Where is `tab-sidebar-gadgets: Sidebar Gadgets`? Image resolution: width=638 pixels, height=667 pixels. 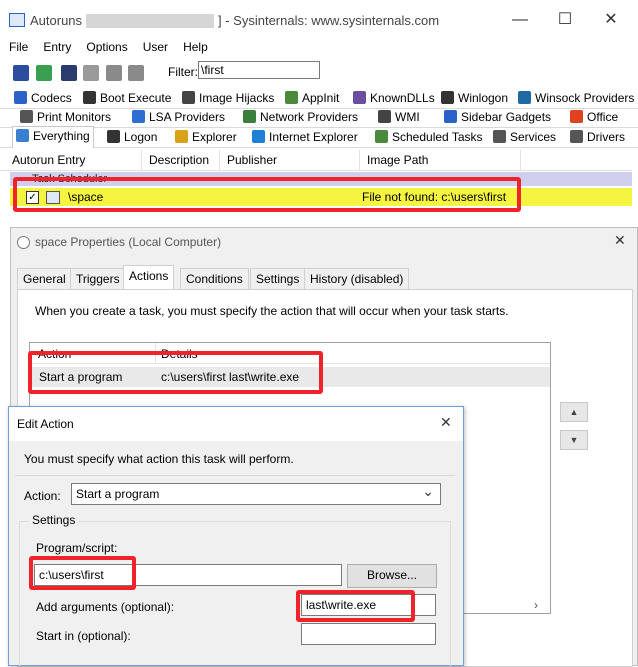 tab-sidebar-gadgets: Sidebar Gadgets is located at coordinates (496, 117).